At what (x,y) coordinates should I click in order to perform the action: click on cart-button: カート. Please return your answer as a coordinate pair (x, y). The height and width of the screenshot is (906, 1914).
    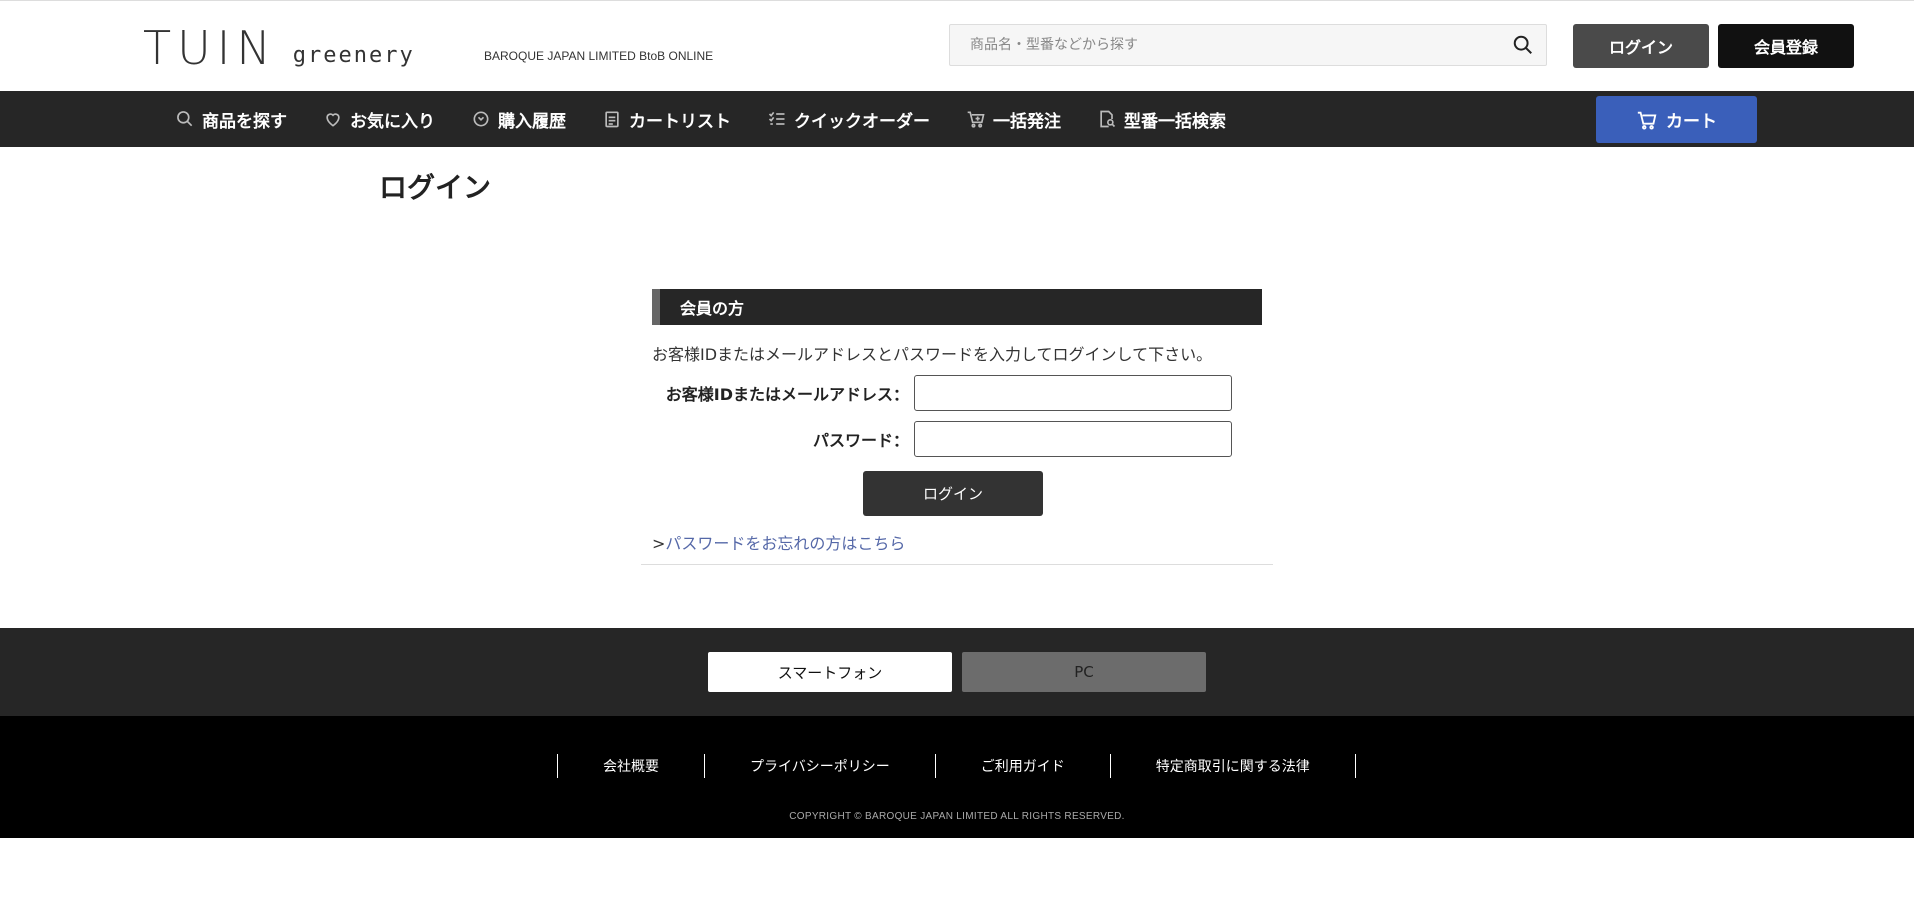
    Looking at the image, I should click on (1676, 119).